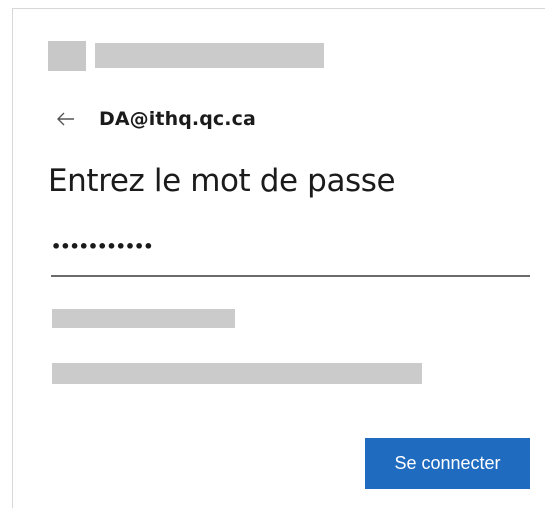 Image resolution: width=545 pixels, height=508 pixels. What do you see at coordinates (447, 463) in the screenshot?
I see `sign-in-button: Se connecter` at bounding box center [447, 463].